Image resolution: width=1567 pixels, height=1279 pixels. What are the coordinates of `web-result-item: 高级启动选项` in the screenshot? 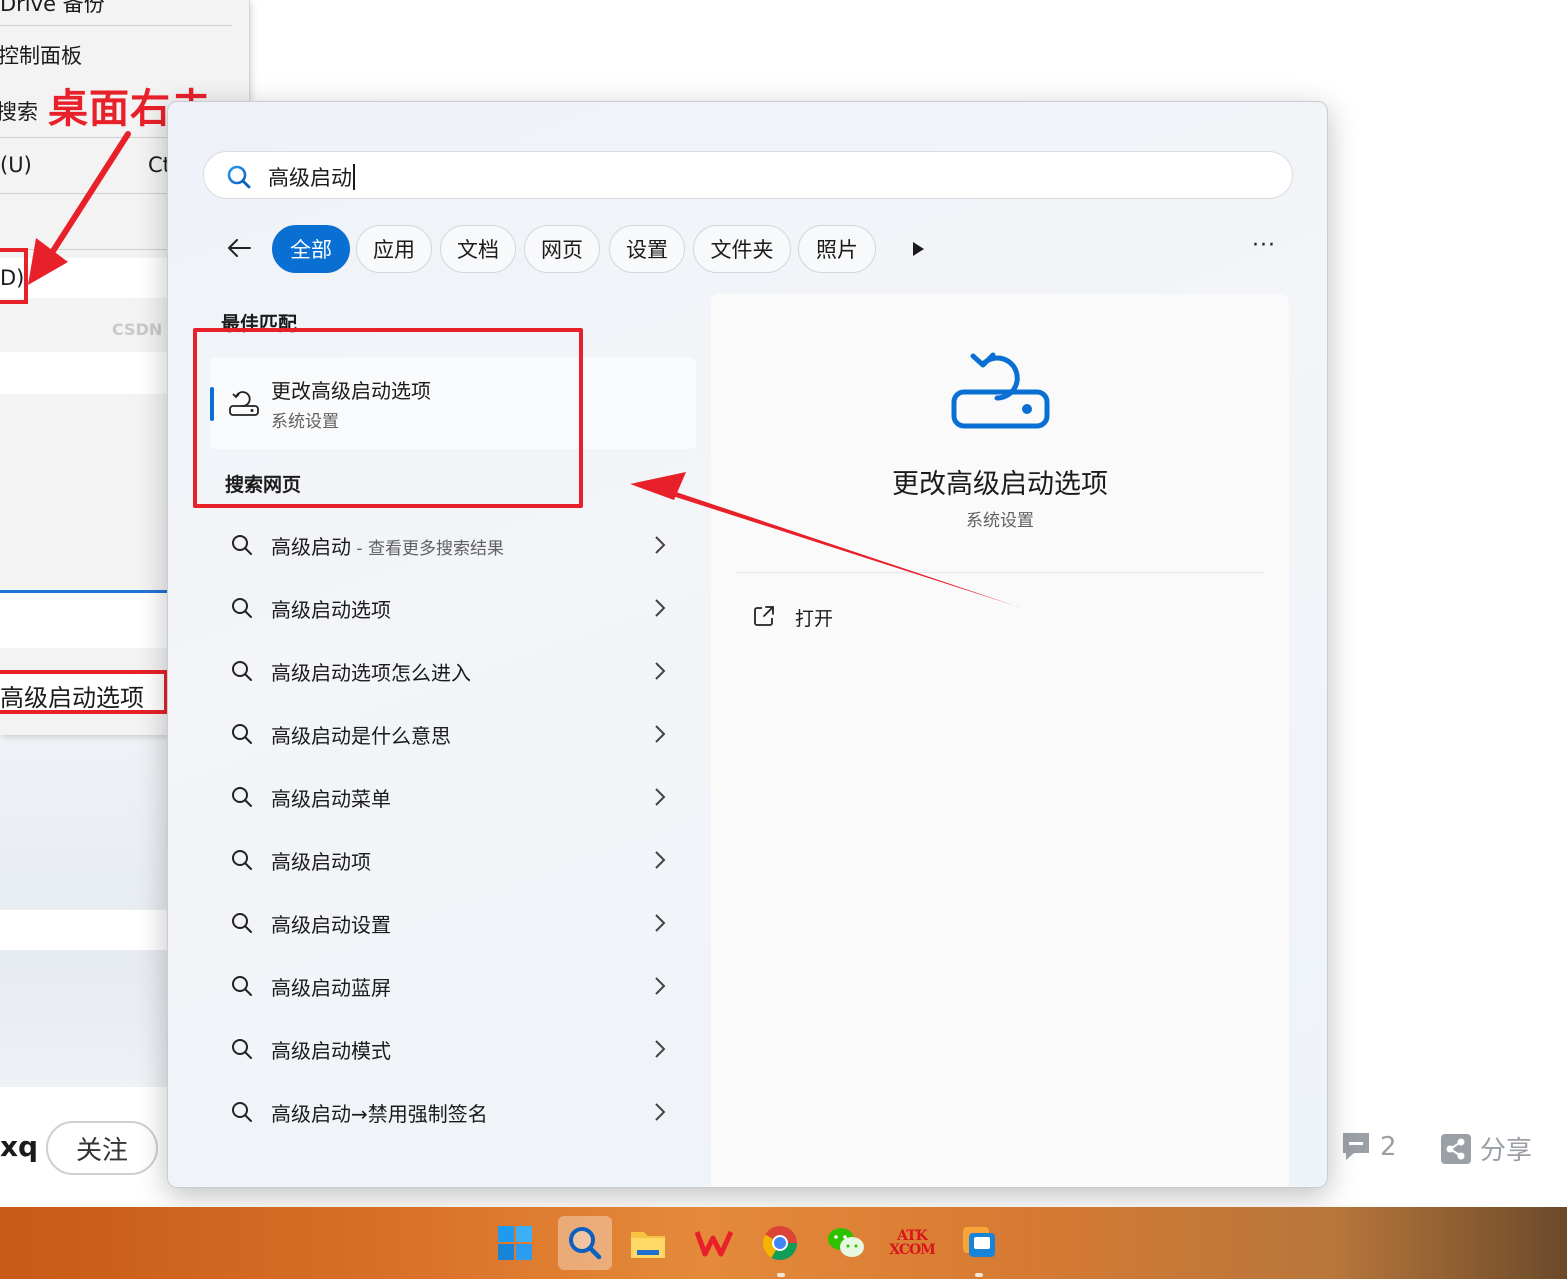 It's located at (453, 607).